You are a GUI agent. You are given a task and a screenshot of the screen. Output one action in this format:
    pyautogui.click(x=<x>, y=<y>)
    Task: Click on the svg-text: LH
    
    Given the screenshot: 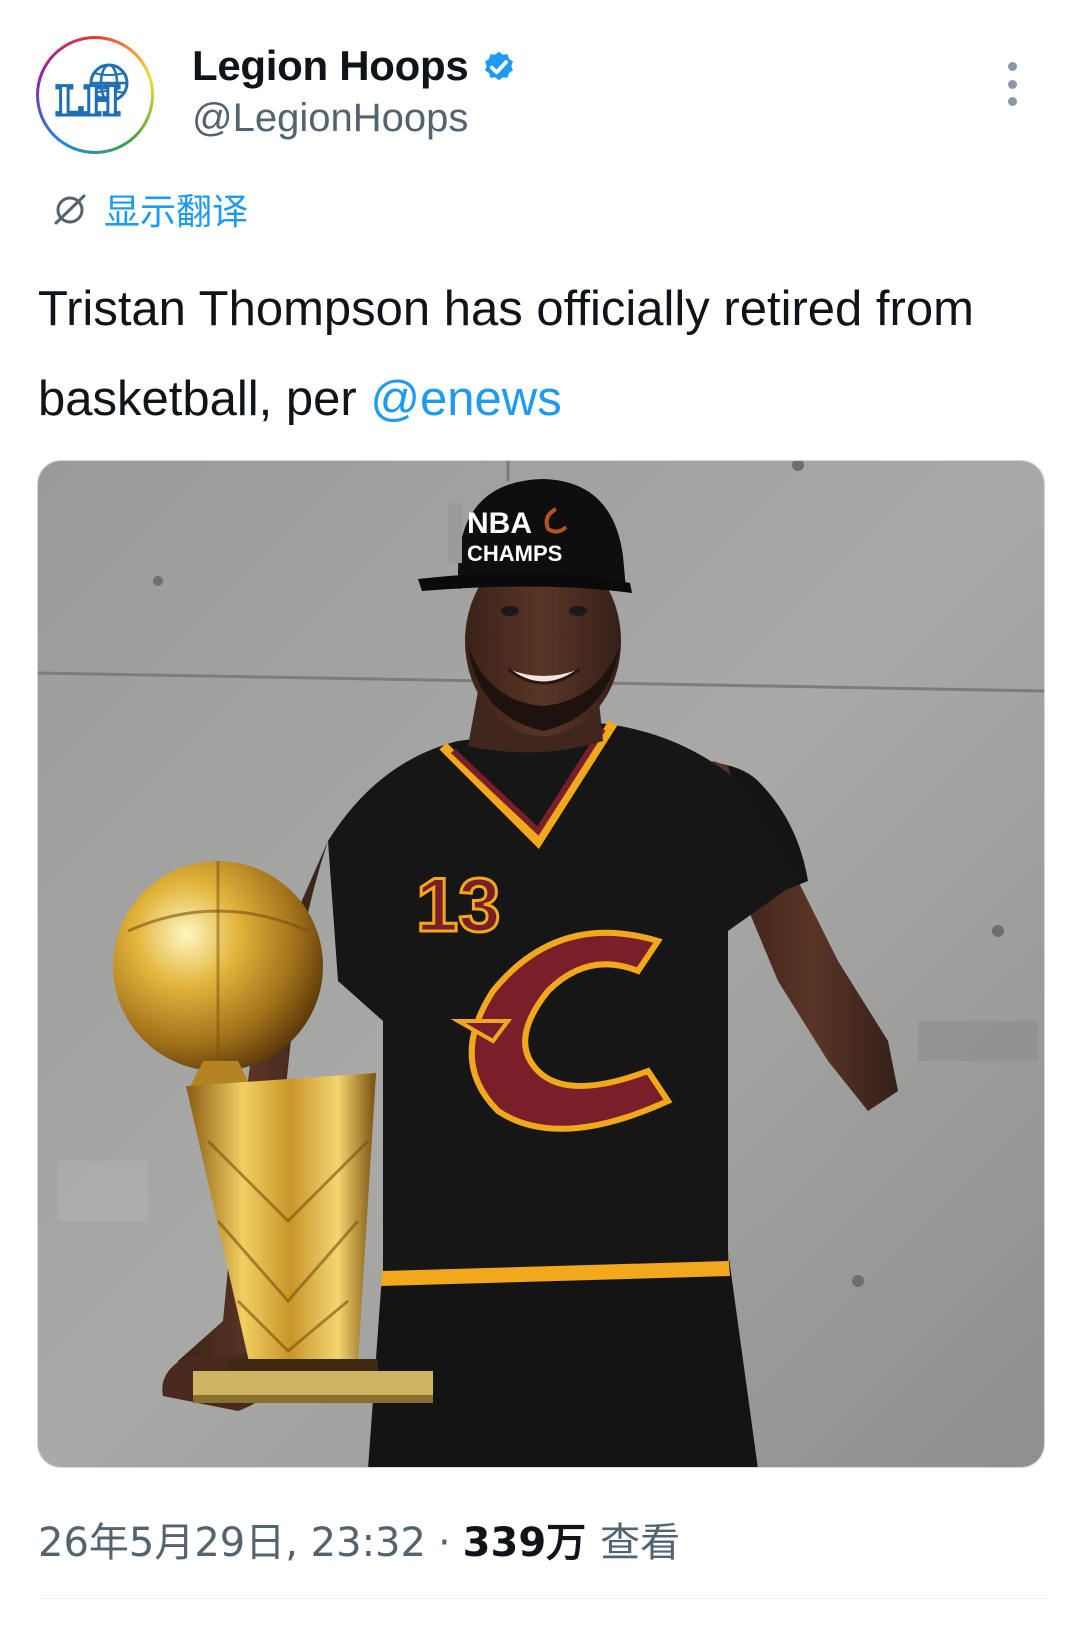 What is the action you would take?
    pyautogui.click(x=88, y=101)
    